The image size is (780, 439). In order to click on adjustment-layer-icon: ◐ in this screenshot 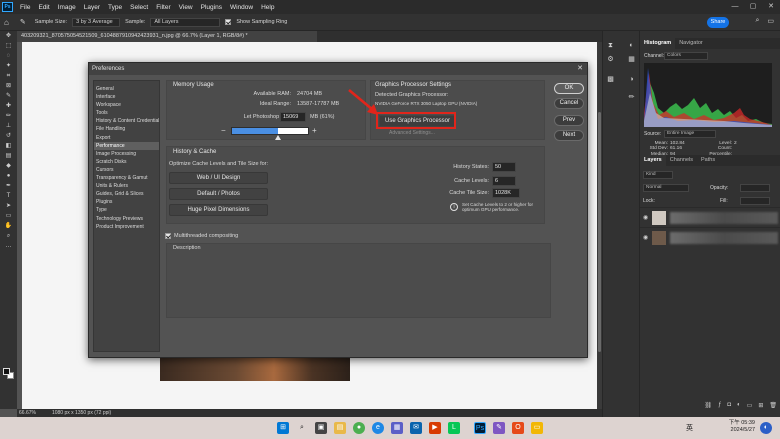, I will do `click(739, 406)`.